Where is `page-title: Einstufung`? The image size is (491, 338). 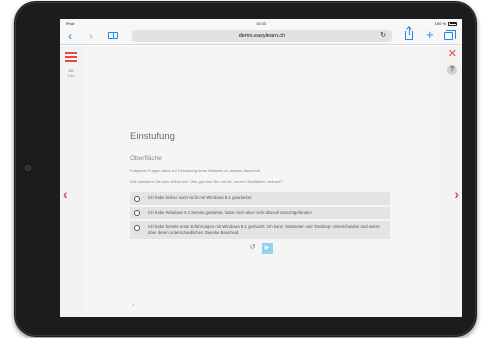 page-title: Einstufung is located at coordinates (152, 136).